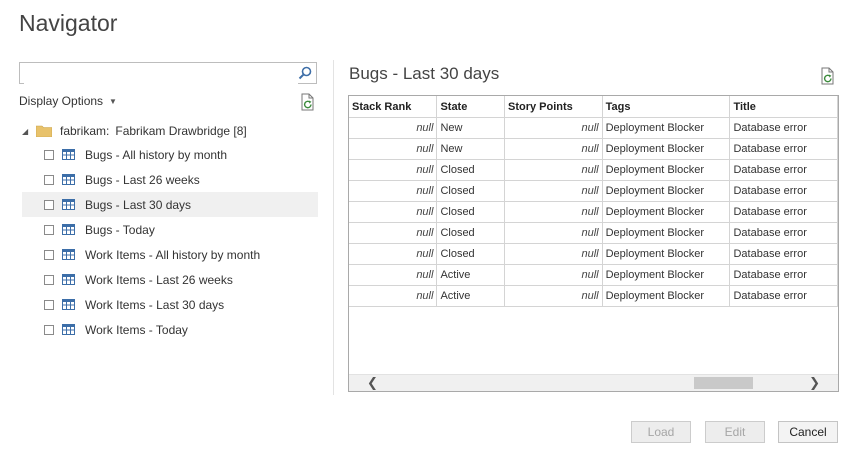  Describe the element at coordinates (593, 382) in the screenshot. I see `horizontal-scrollbar: ❮ ❯` at that location.